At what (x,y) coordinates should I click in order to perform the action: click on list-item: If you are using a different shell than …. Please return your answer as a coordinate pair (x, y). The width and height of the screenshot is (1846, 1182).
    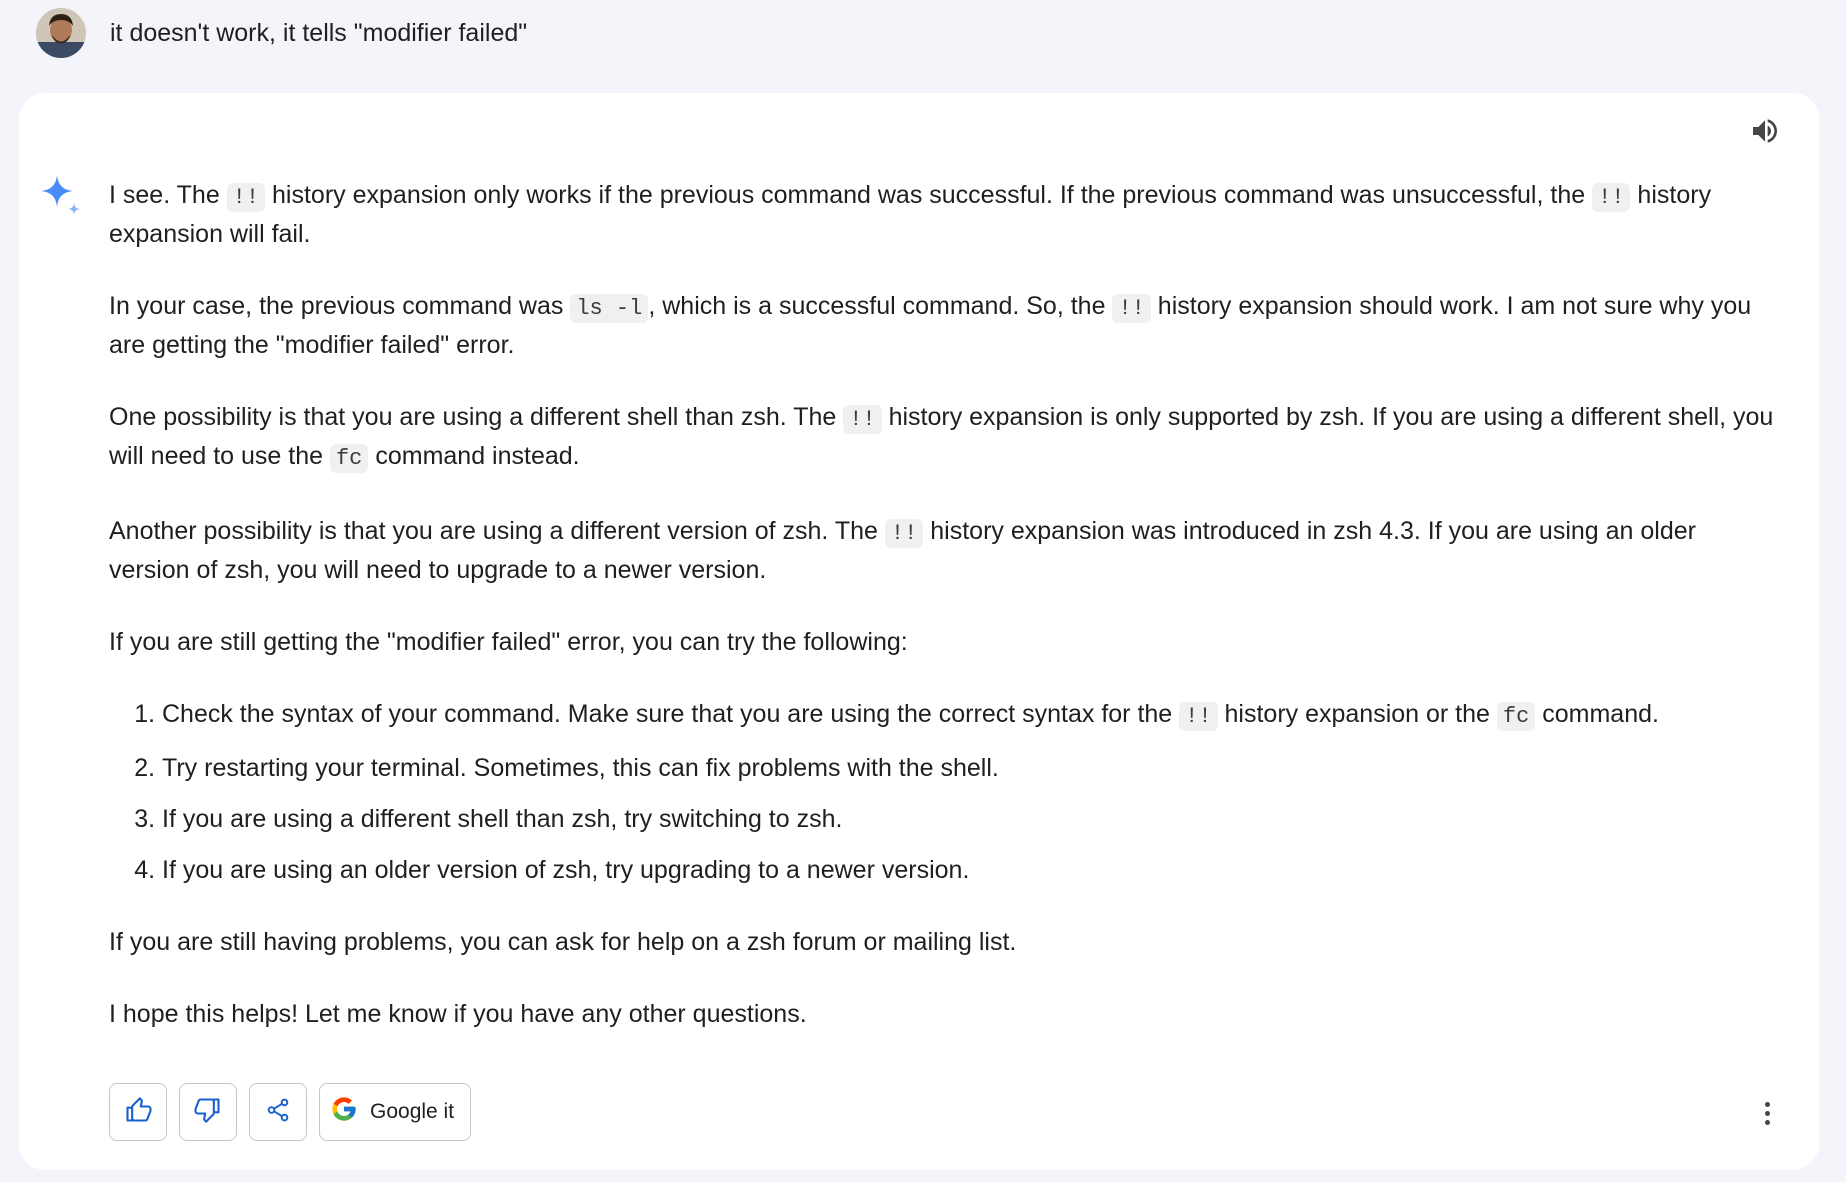
    Looking at the image, I should click on (970, 819).